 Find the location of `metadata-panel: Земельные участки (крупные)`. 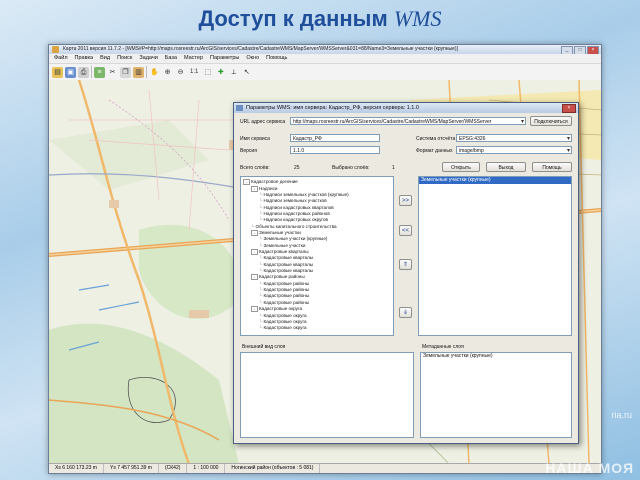

metadata-panel: Земельные участки (крупные) is located at coordinates (496, 395).